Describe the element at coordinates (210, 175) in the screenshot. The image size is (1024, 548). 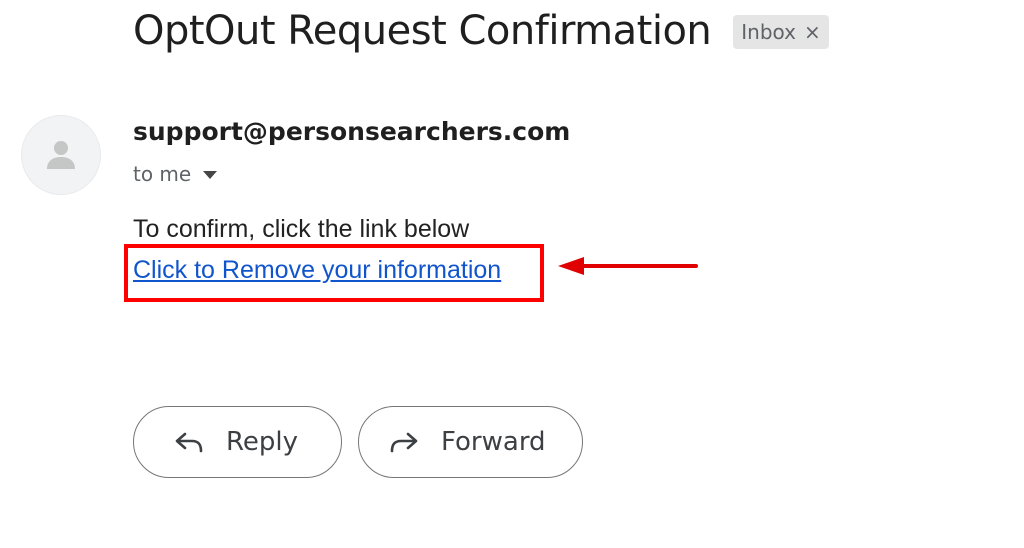
I see `caret-down-icon` at that location.